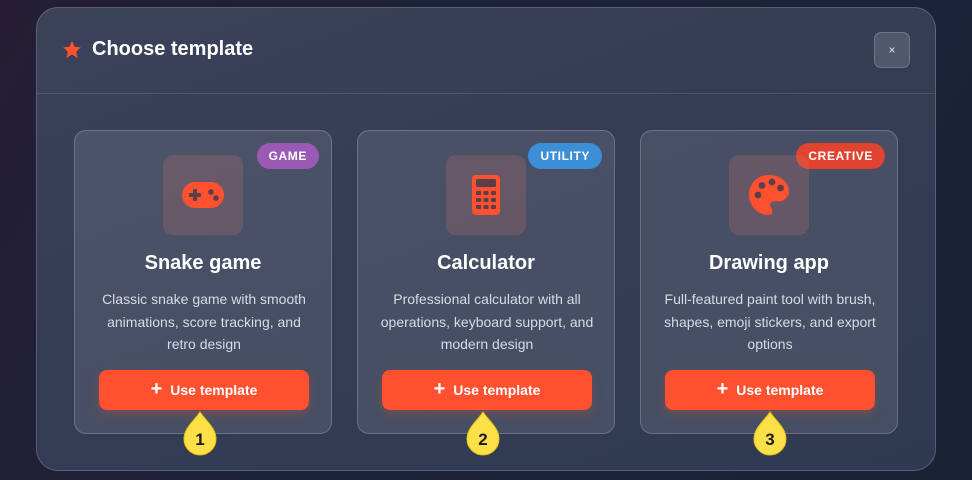 The height and width of the screenshot is (480, 972). I want to click on star-icon, so click(72, 49).